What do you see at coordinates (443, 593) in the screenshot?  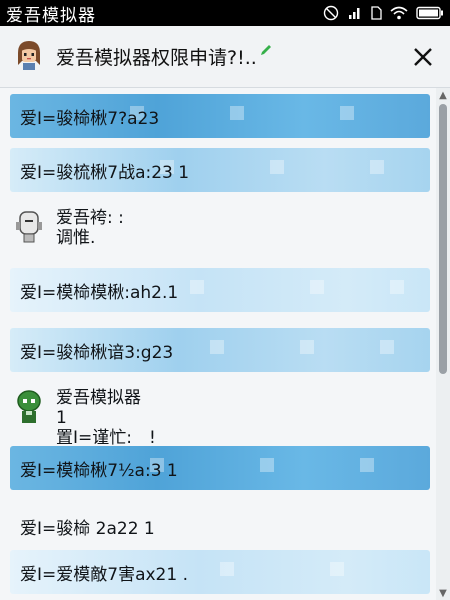 I see `scroll-down-icon: ▼` at bounding box center [443, 593].